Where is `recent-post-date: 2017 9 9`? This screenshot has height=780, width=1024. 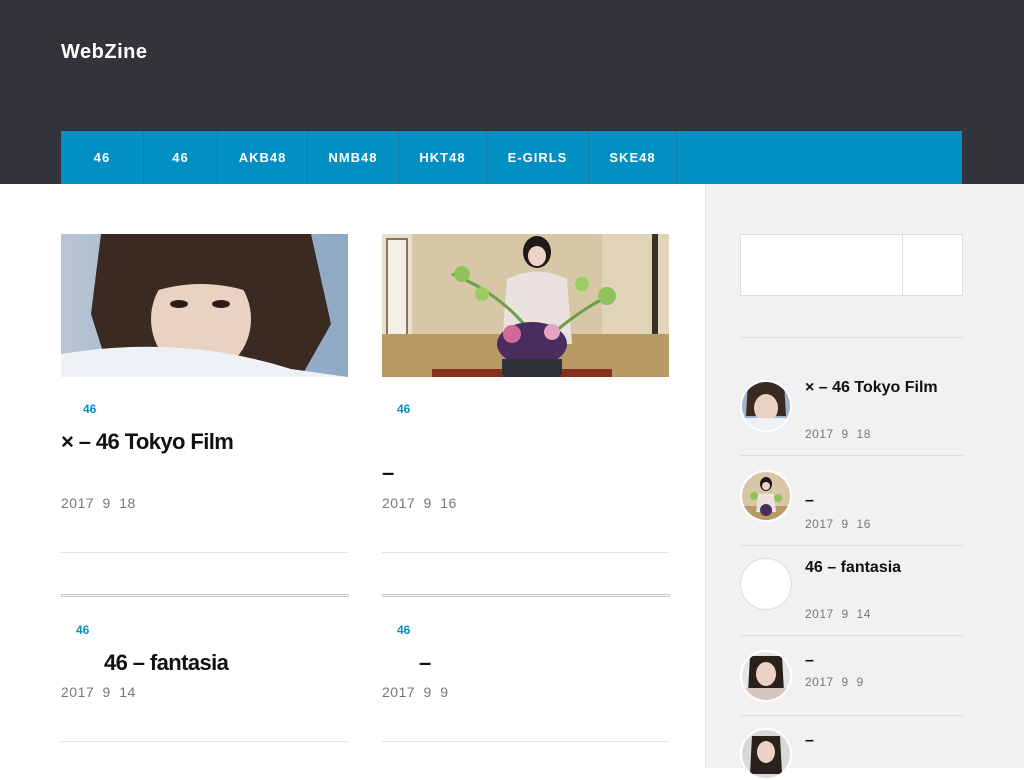 recent-post-date: 2017 9 9 is located at coordinates (834, 682).